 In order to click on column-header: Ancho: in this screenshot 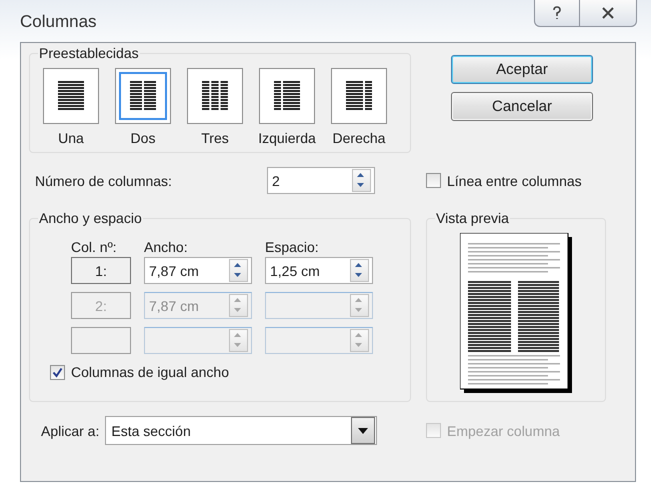, I will do `click(166, 247)`.